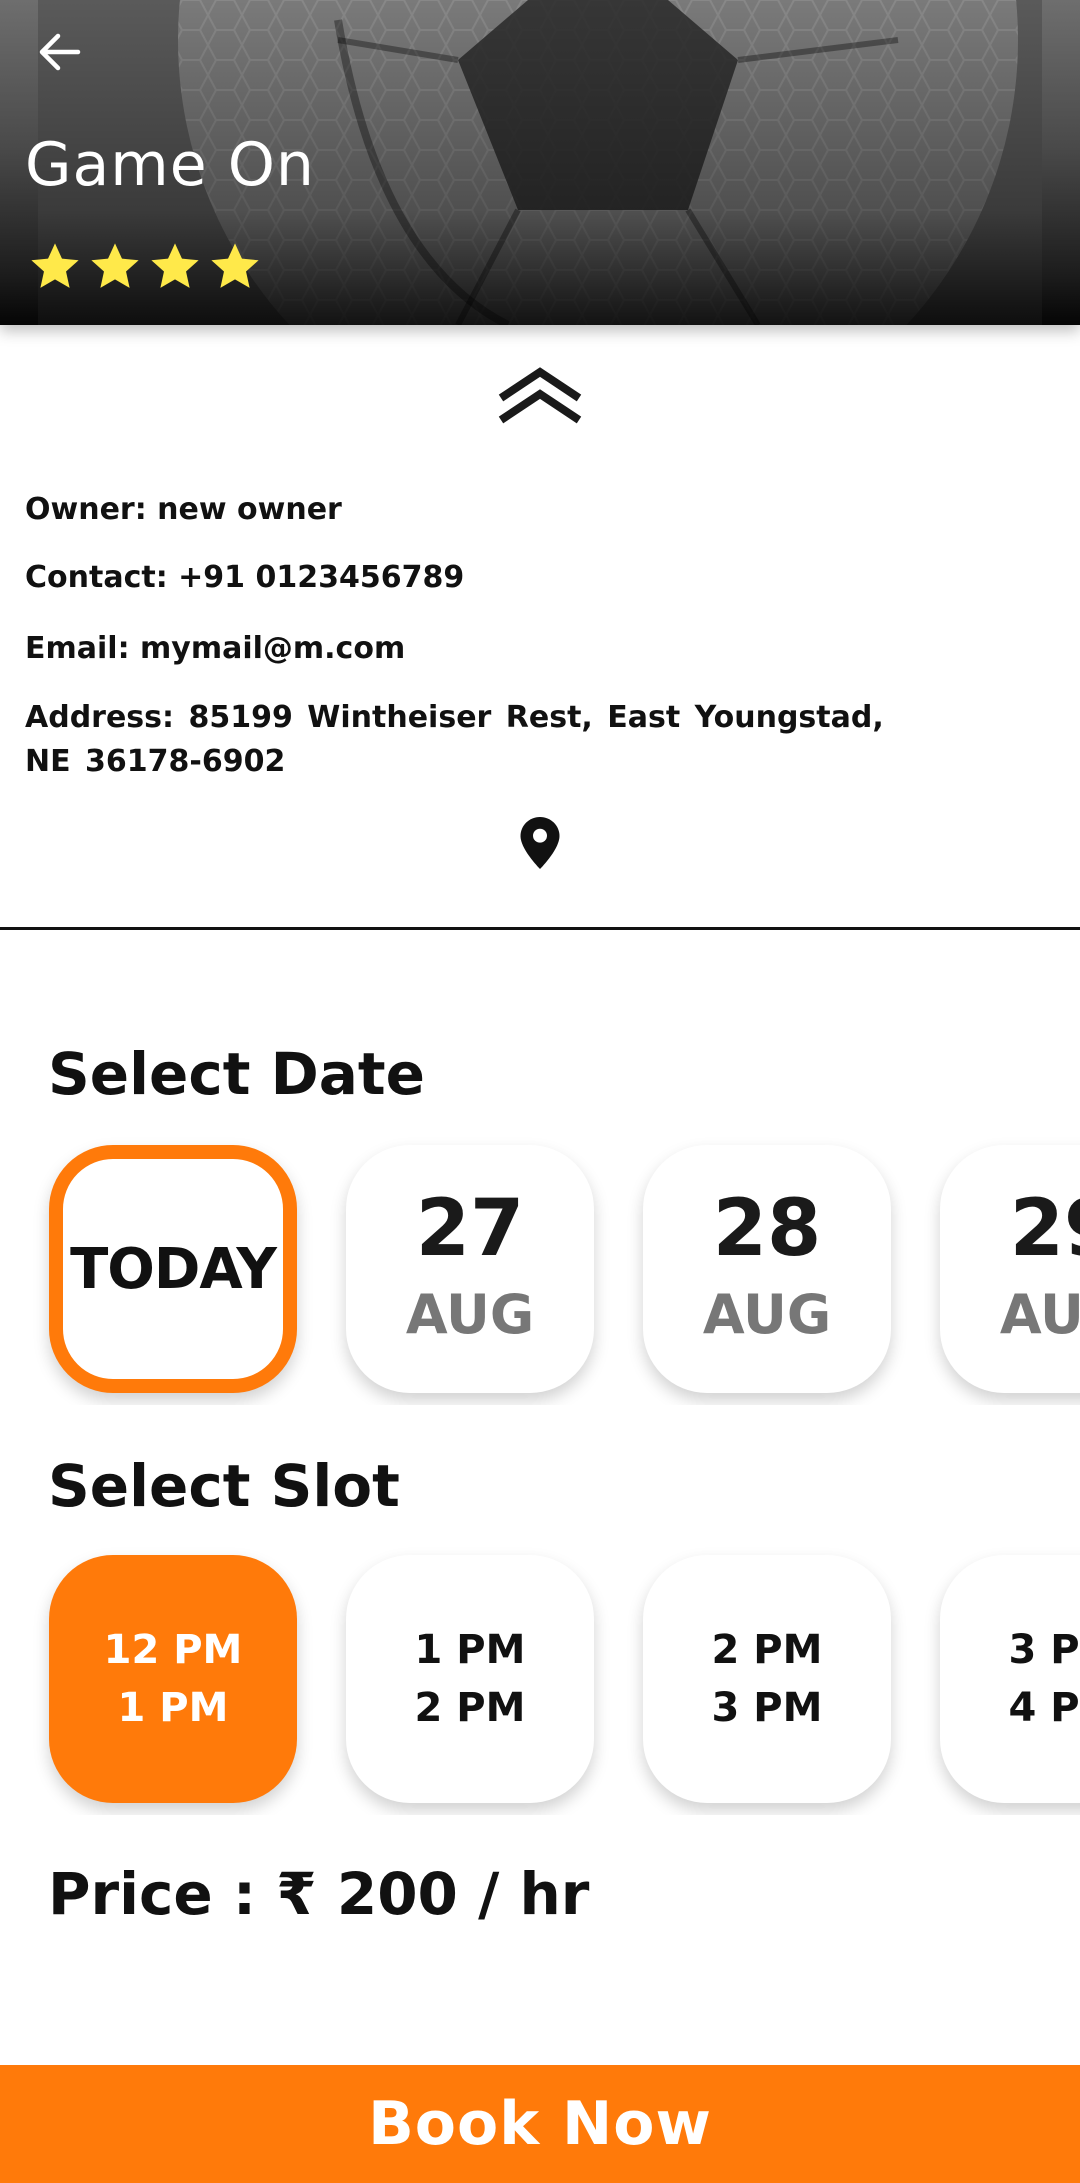 The height and width of the screenshot is (2183, 1080). Describe the element at coordinates (1044, 1650) in the screenshot. I see `slot-start: 3 PM` at that location.